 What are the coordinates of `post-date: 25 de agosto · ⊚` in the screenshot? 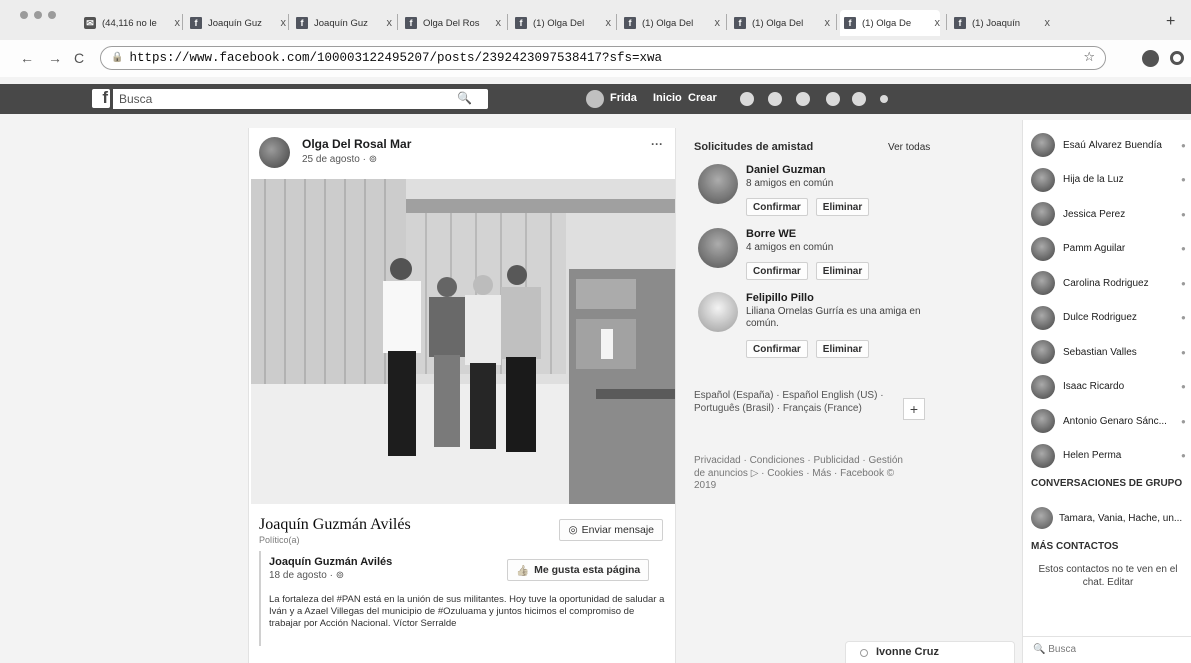 It's located at (339, 159).